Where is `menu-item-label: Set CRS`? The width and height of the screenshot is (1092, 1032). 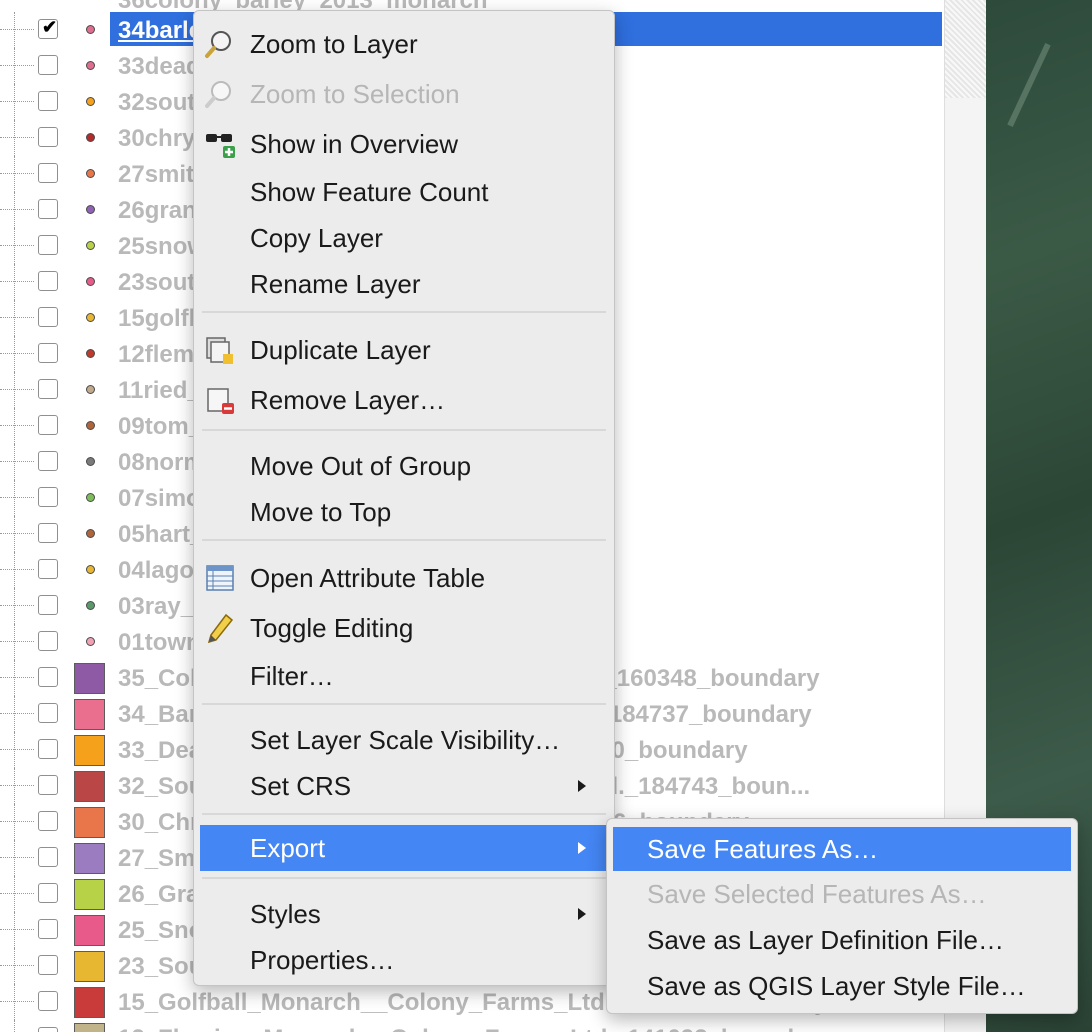 menu-item-label: Set CRS is located at coordinates (301, 786).